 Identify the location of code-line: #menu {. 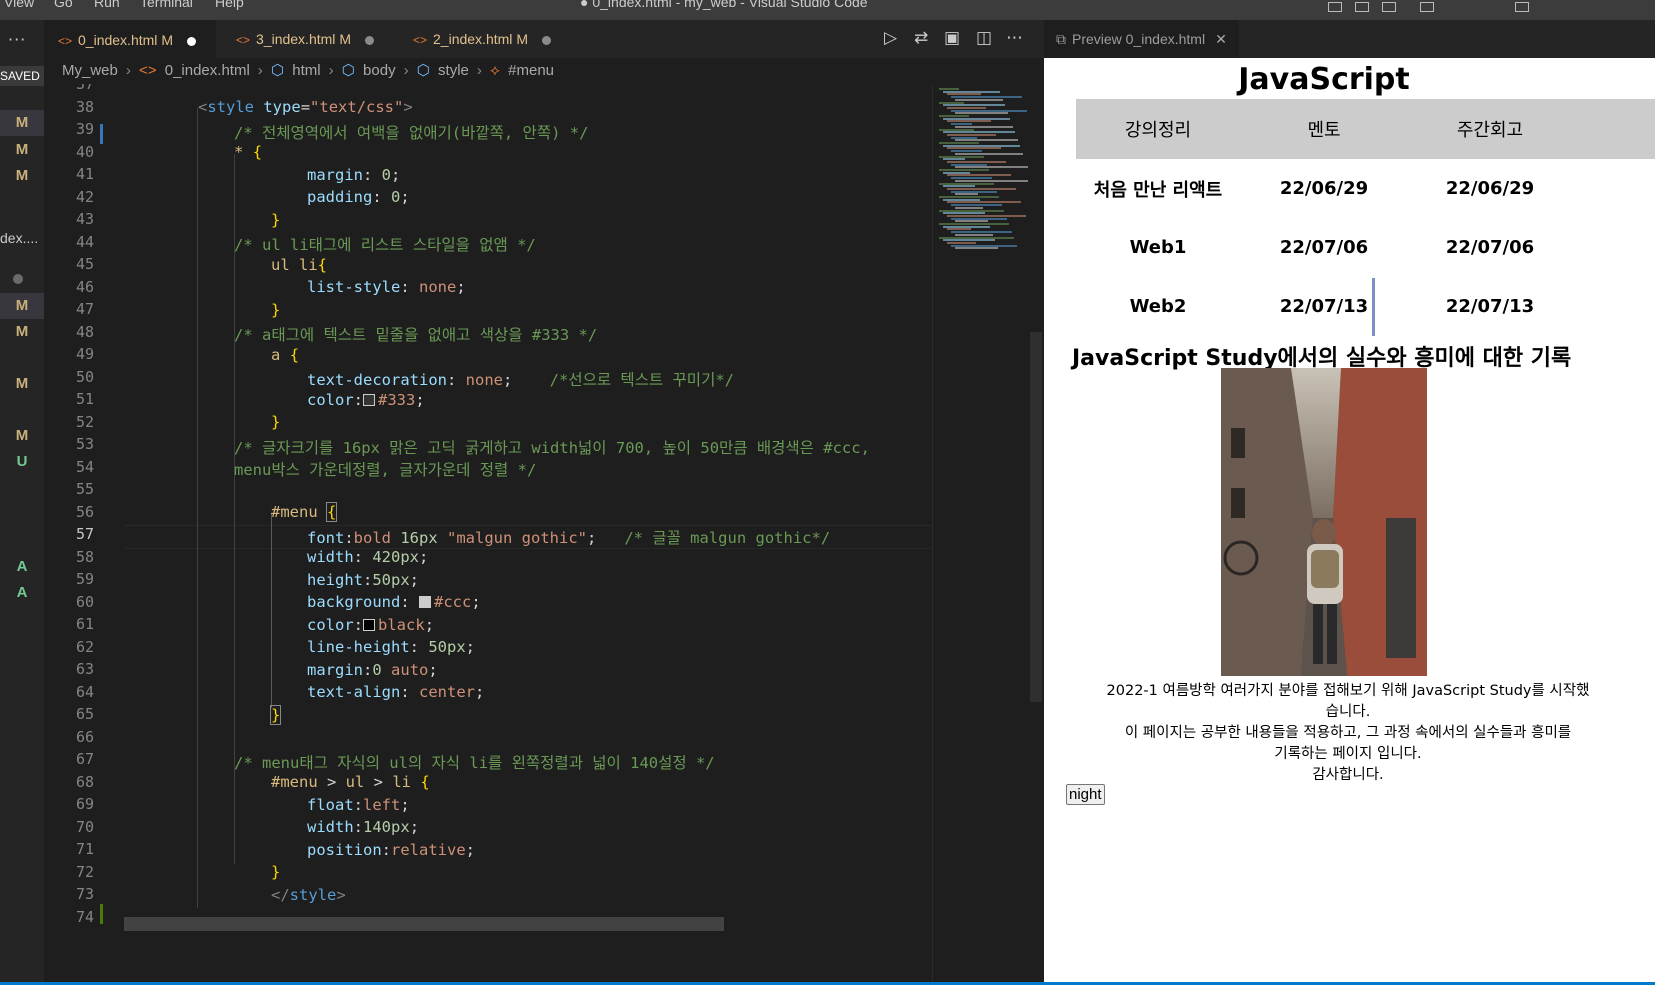
(304, 512).